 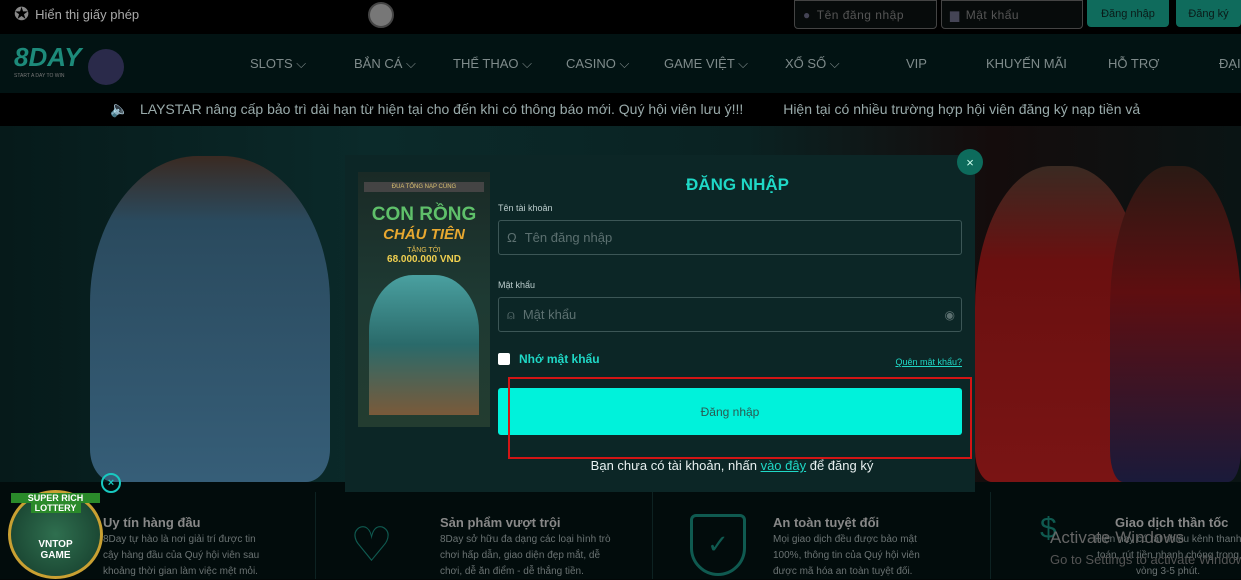 What do you see at coordinates (730, 237) in the screenshot?
I see `username-input: Ω Tên đăng nhập` at bounding box center [730, 237].